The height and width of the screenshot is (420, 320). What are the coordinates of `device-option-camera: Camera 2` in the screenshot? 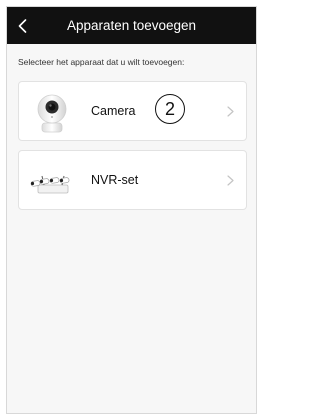 It's located at (132, 111).